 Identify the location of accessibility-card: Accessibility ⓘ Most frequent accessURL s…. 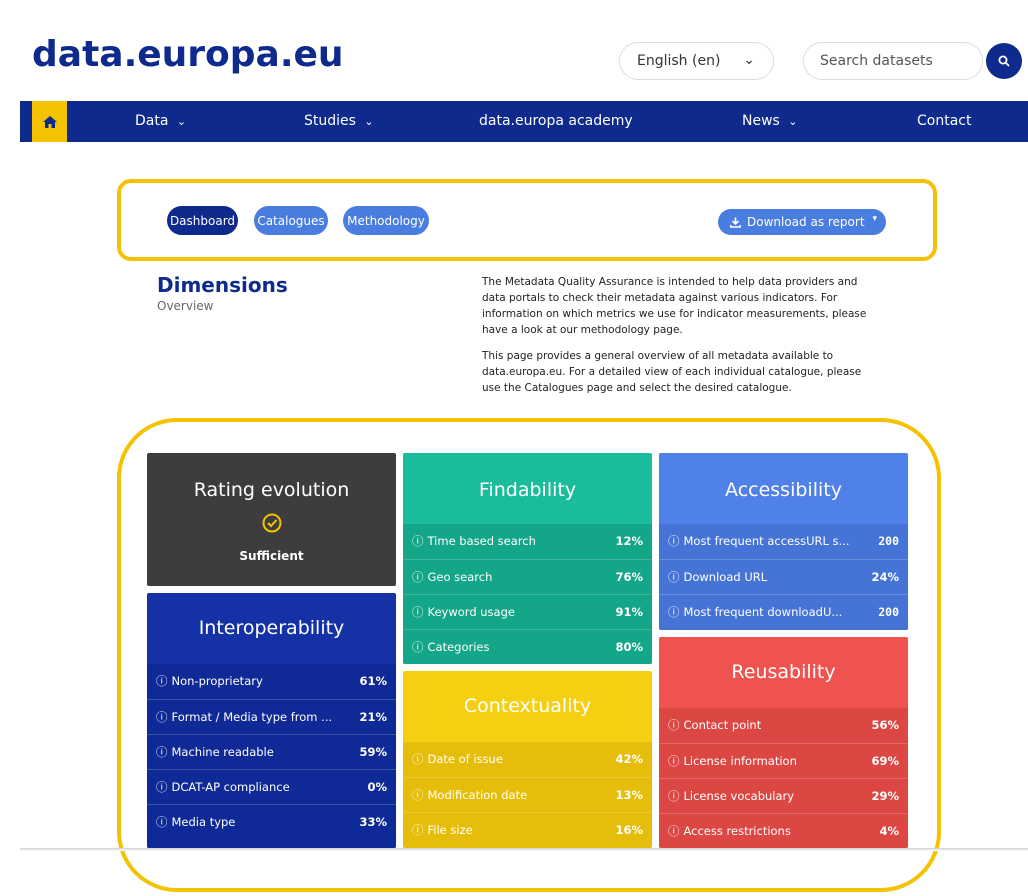
(783, 541).